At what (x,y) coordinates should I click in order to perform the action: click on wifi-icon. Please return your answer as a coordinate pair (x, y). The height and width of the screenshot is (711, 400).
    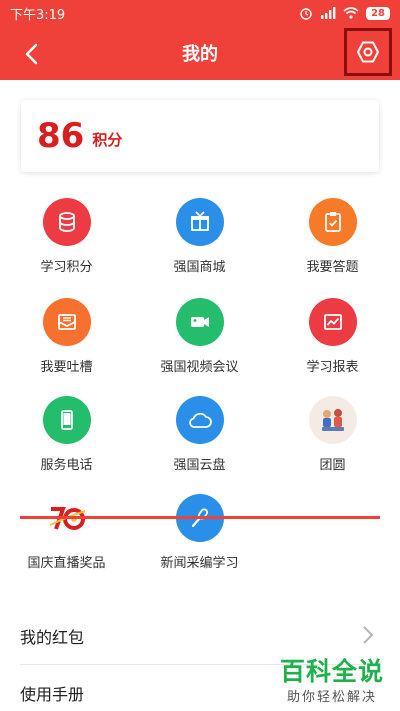
    Looking at the image, I should click on (351, 13).